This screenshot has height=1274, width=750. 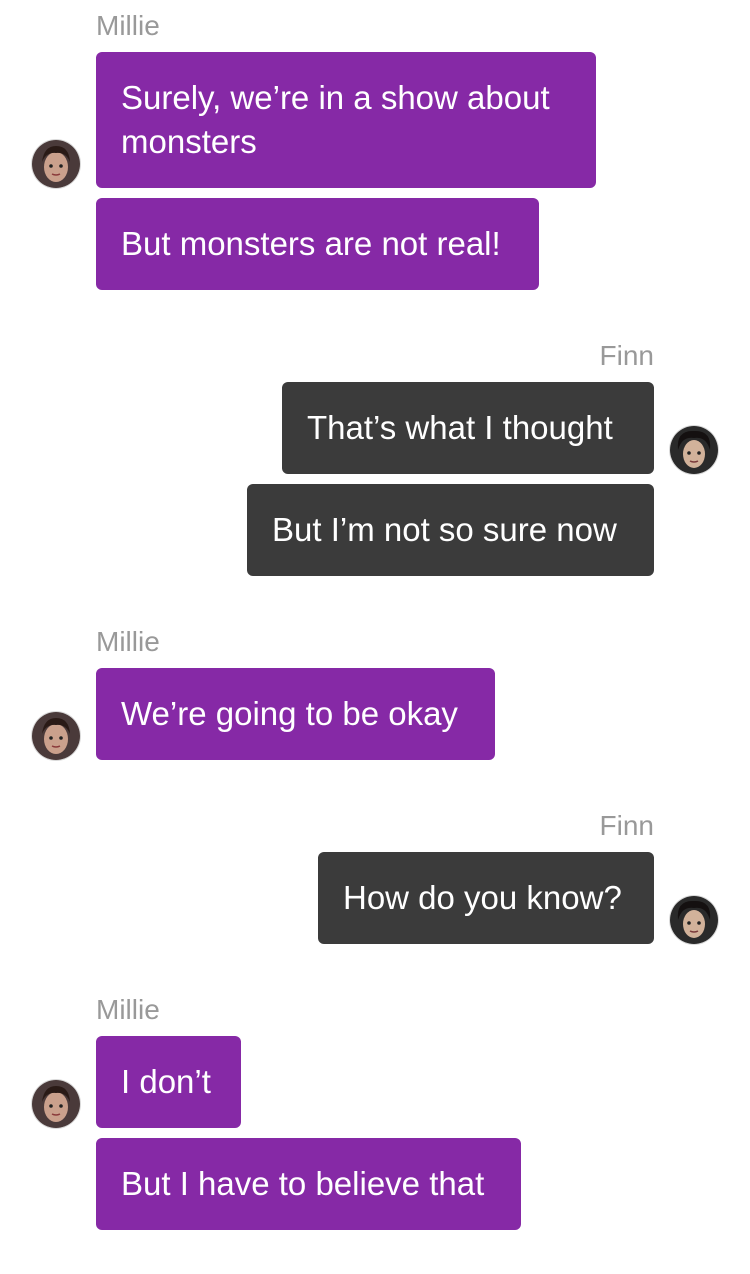 I want to click on message-bubble: How do you know?, so click(x=486, y=898).